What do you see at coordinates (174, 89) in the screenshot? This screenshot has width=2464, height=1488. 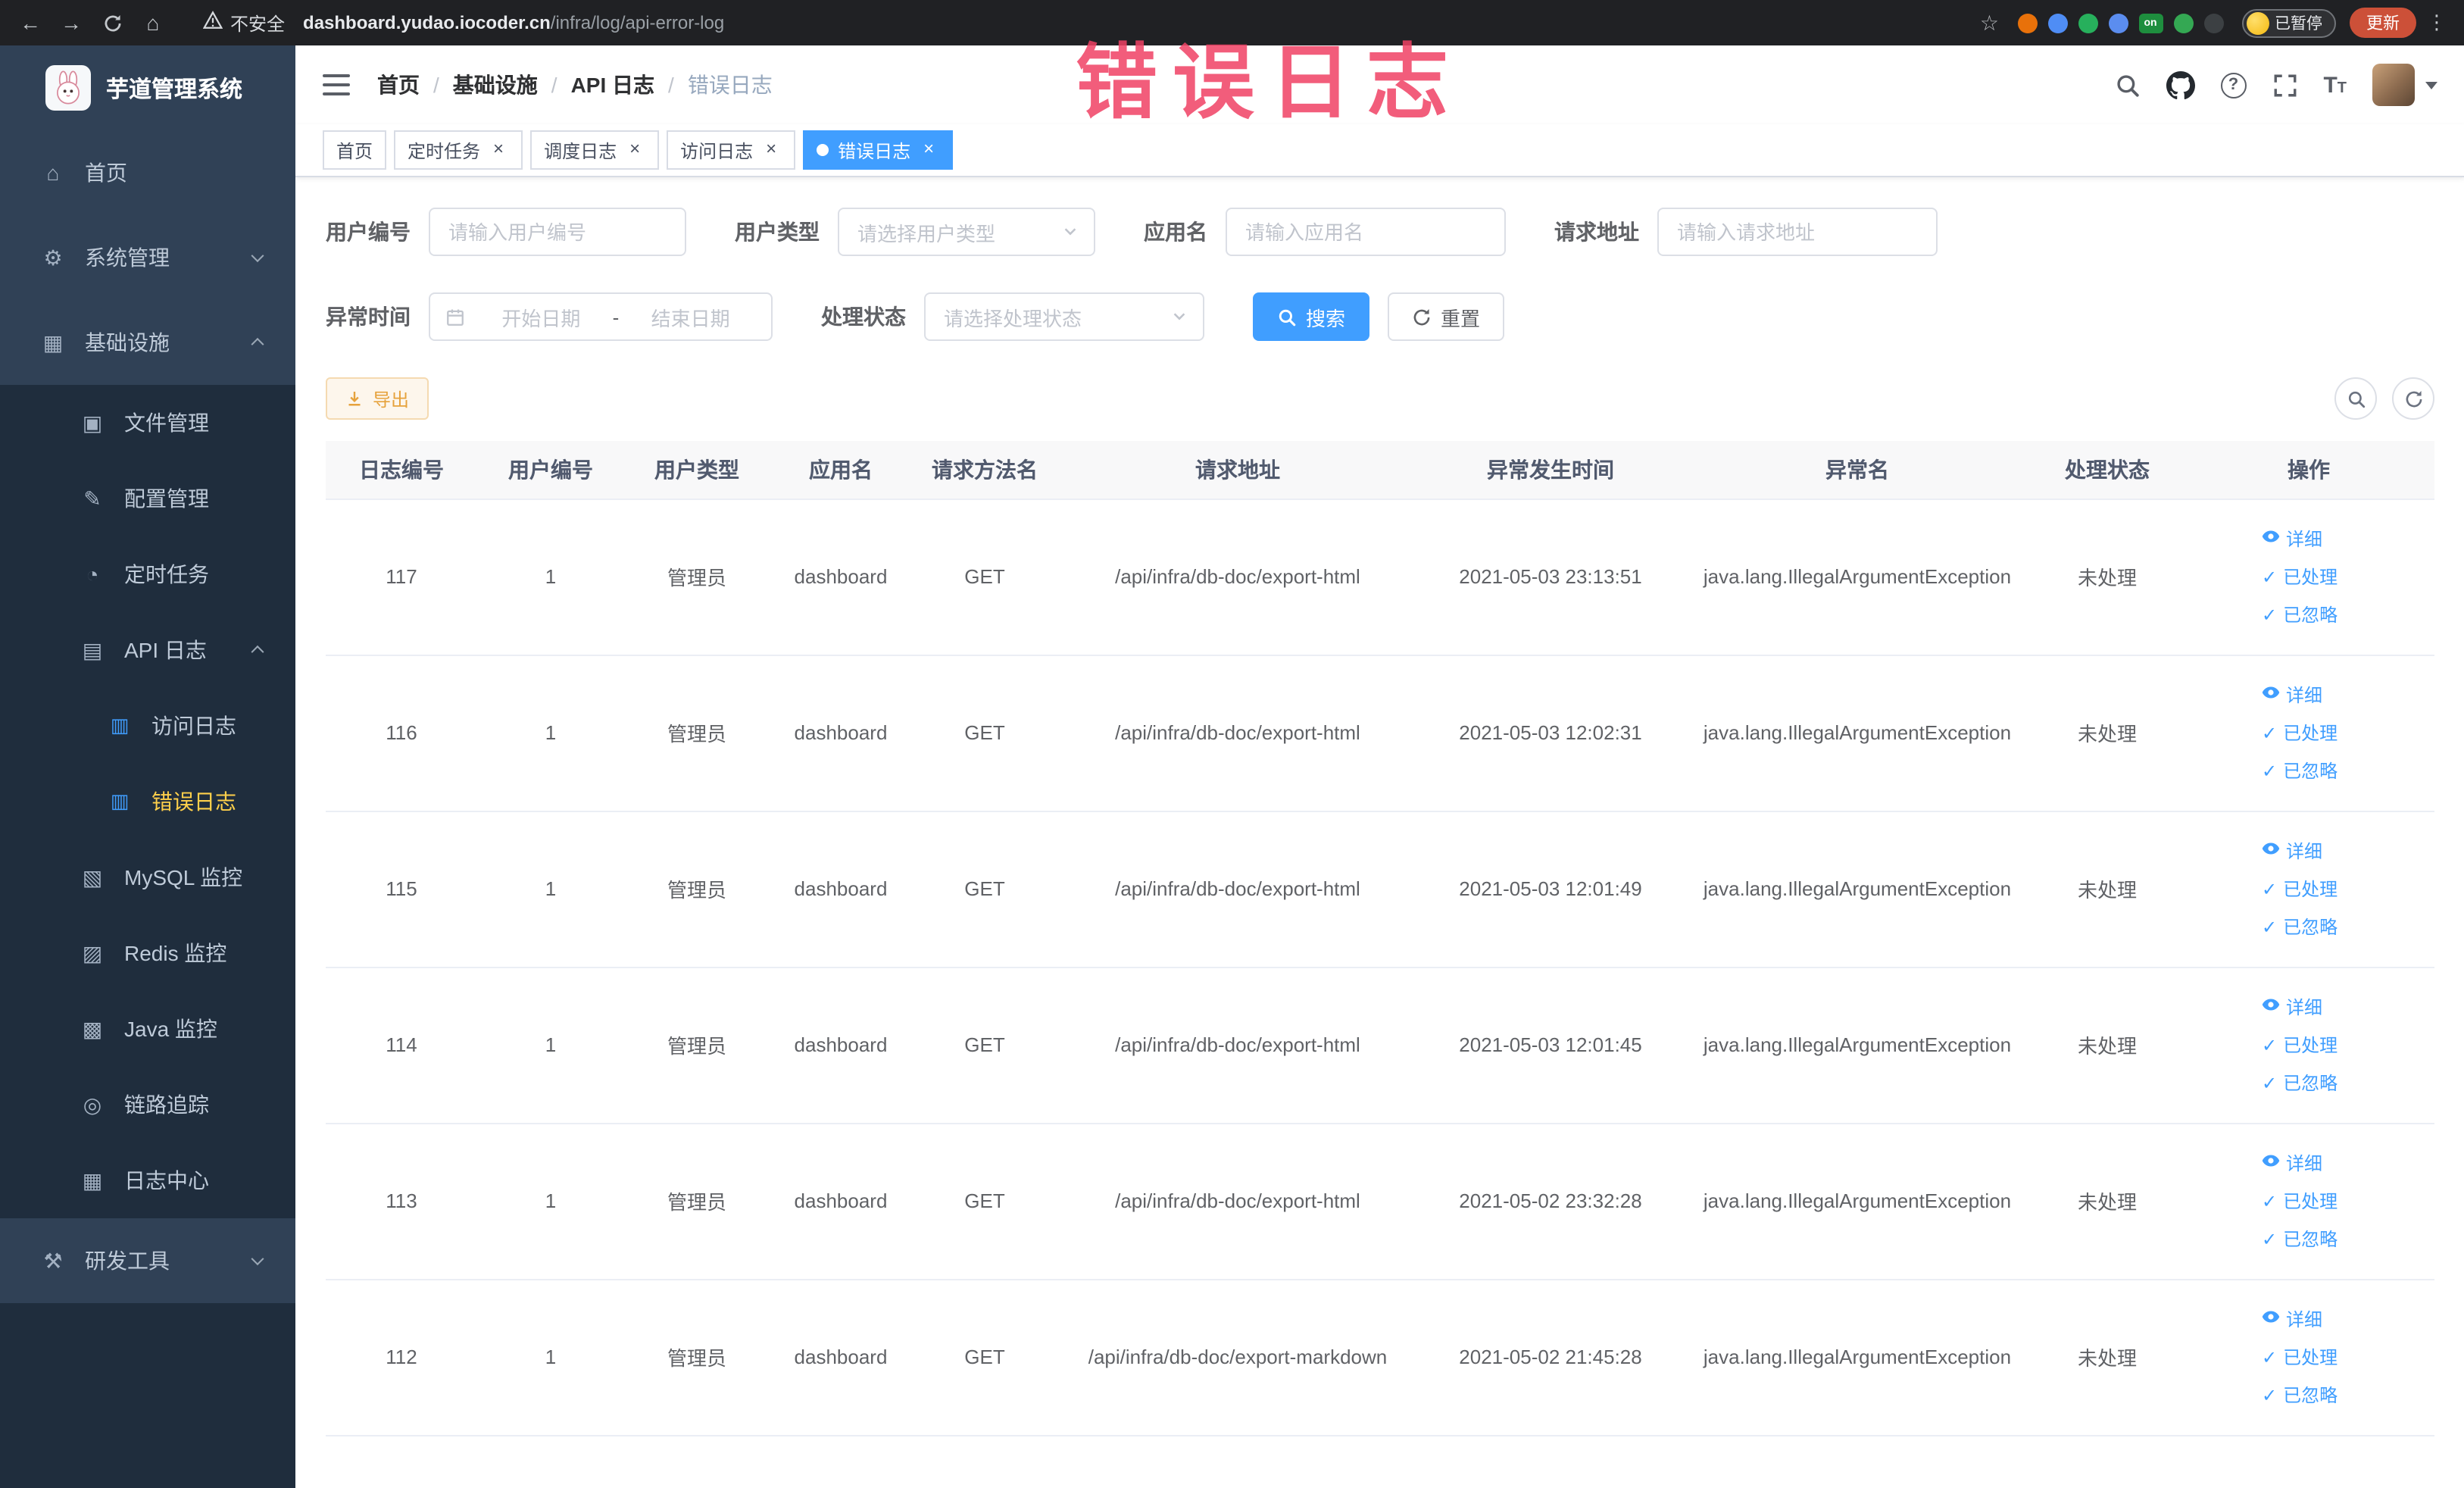 I see `app-title: 芋道管理系统` at bounding box center [174, 89].